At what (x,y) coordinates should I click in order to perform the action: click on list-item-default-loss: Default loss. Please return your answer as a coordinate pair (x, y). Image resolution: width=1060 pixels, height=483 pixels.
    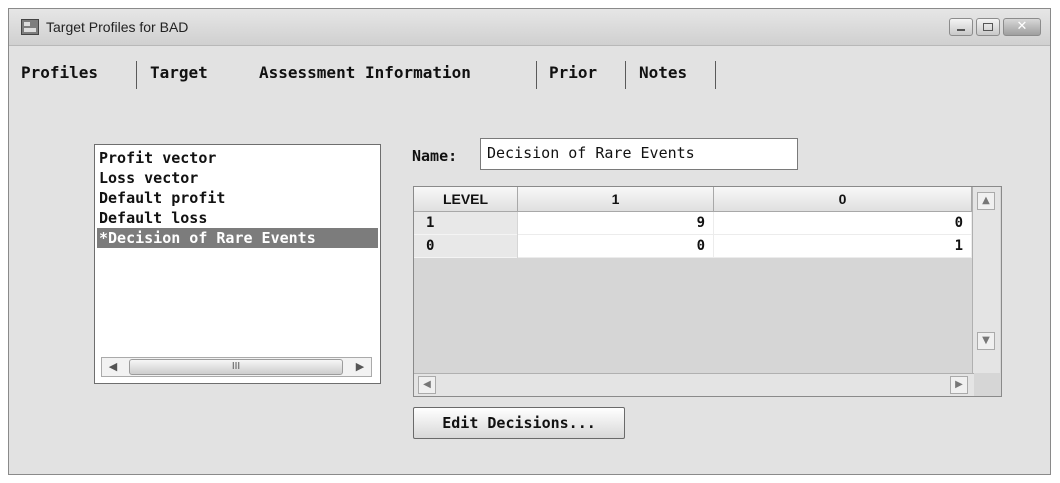
    Looking at the image, I should click on (152, 218).